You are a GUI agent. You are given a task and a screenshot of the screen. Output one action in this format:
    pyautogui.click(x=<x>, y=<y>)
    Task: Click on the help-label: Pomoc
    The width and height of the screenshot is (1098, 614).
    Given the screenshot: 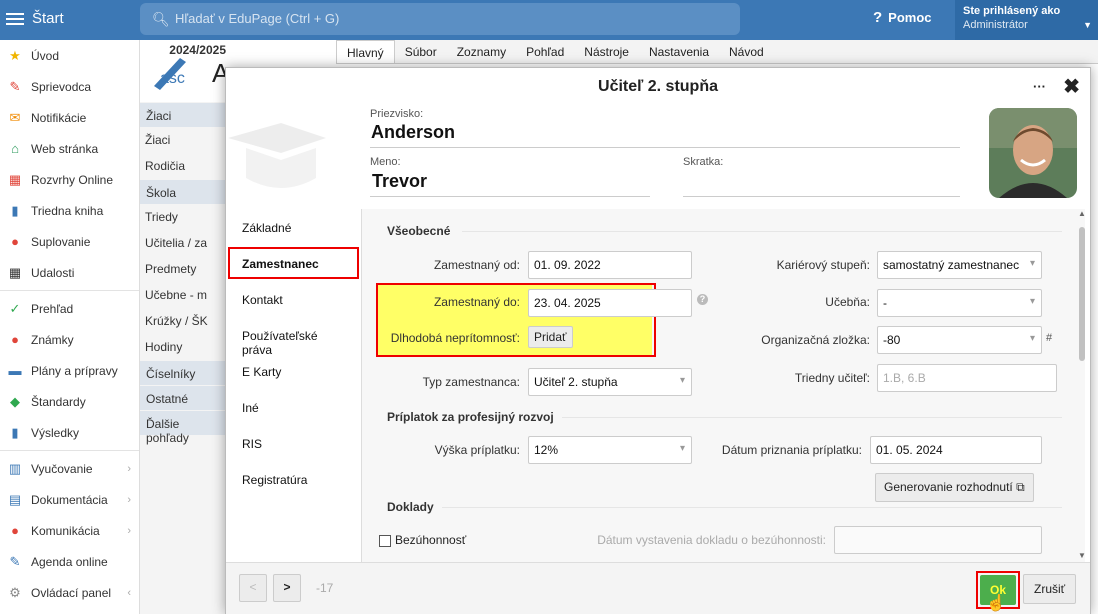 What is the action you would take?
    pyautogui.click(x=910, y=17)
    